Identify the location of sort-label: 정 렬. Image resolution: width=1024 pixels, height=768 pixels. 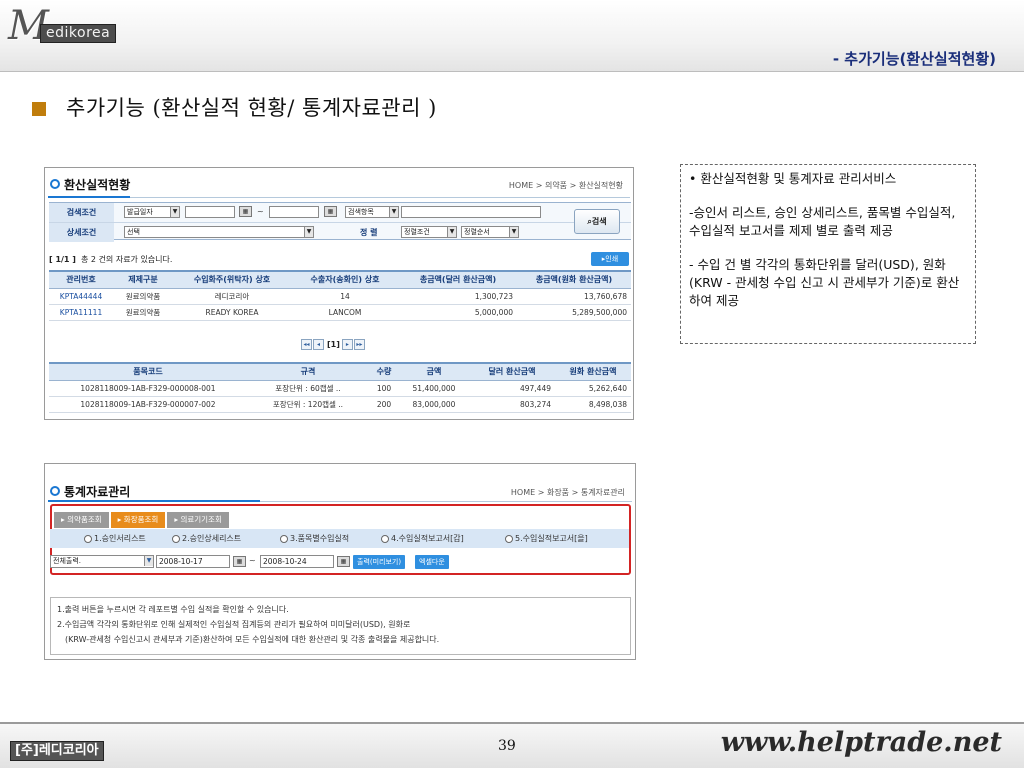
(369, 232).